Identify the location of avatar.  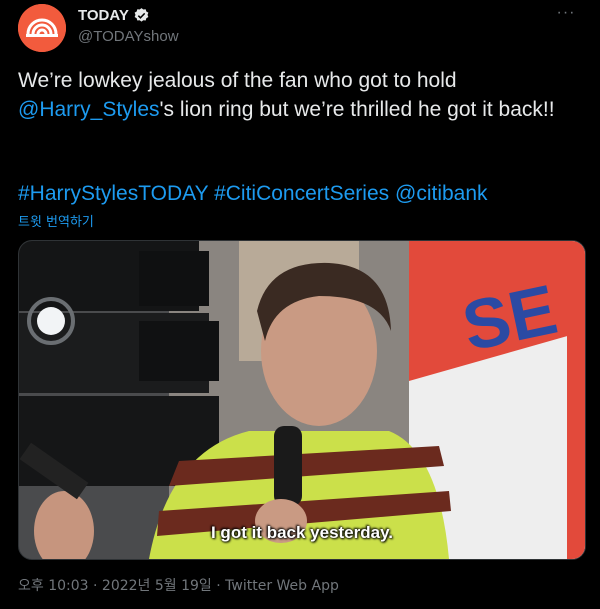
(42, 28).